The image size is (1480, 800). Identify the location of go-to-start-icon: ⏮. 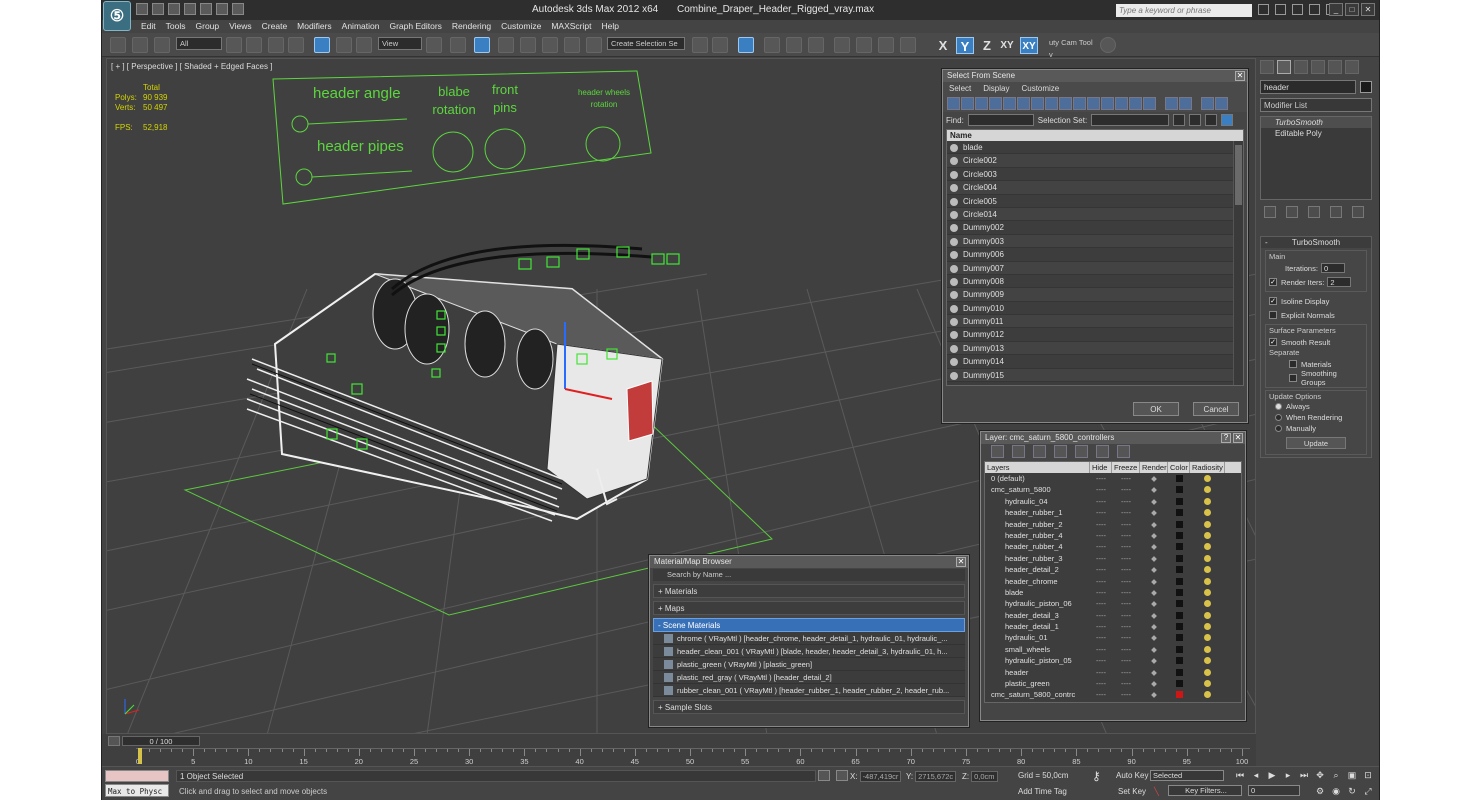
(1240, 775).